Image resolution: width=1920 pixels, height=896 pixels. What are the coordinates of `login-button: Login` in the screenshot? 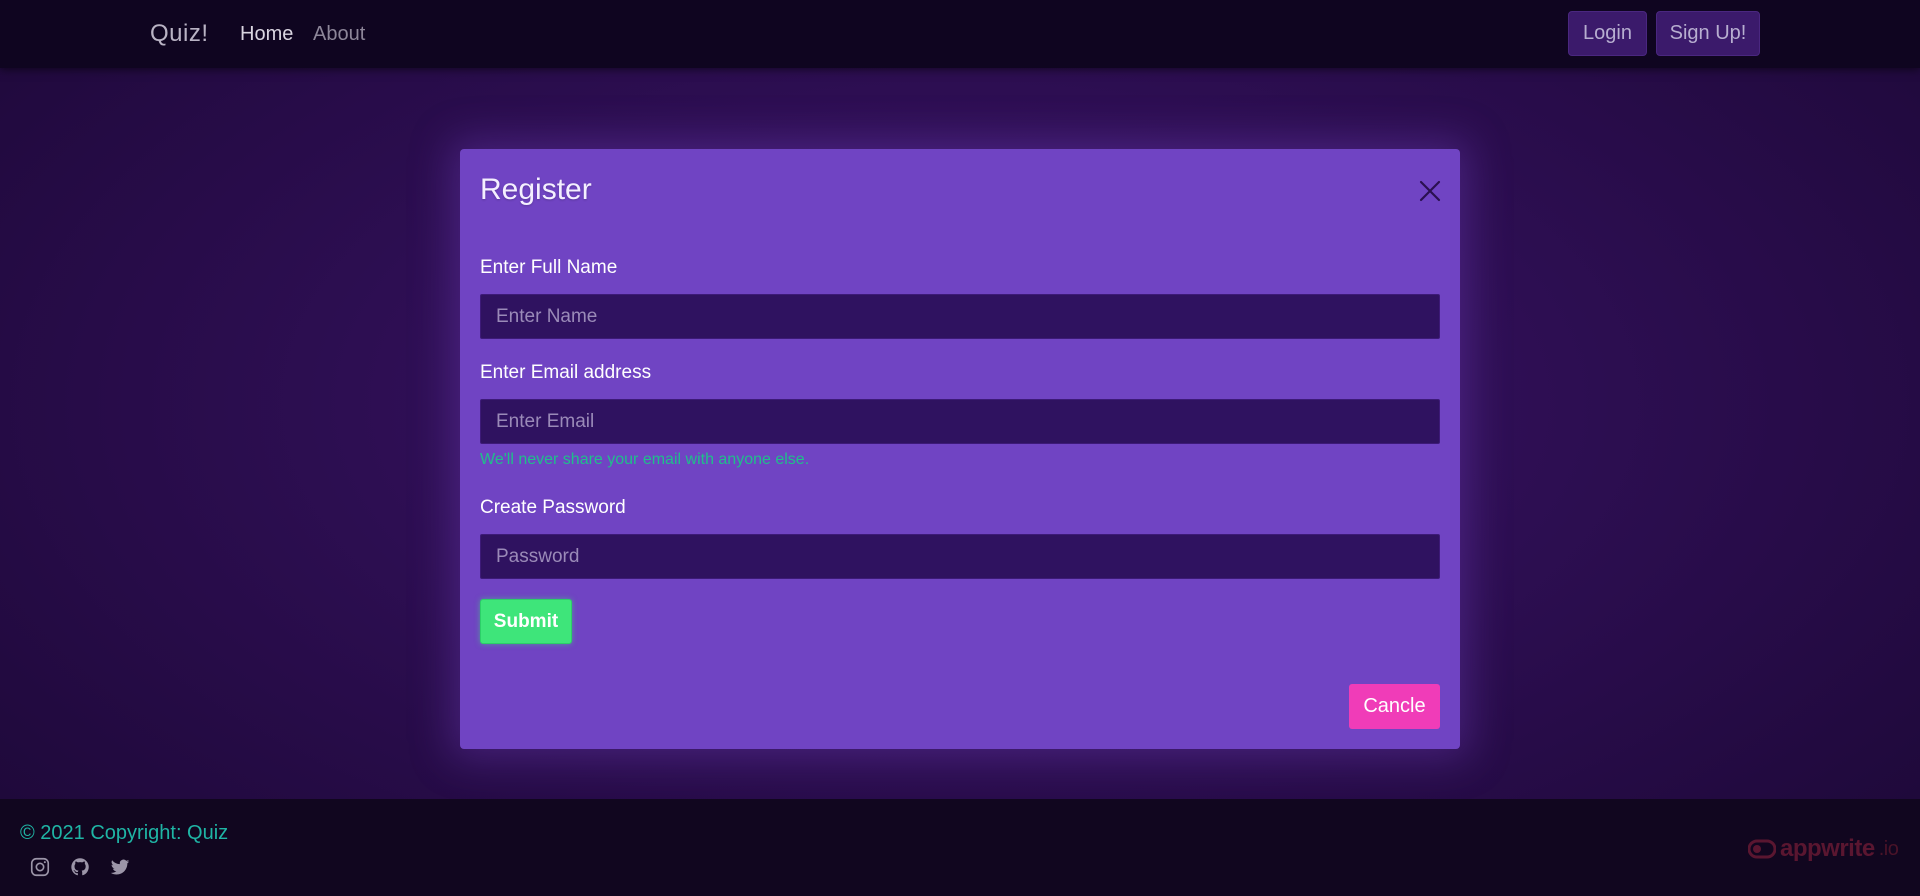 It's located at (1607, 33).